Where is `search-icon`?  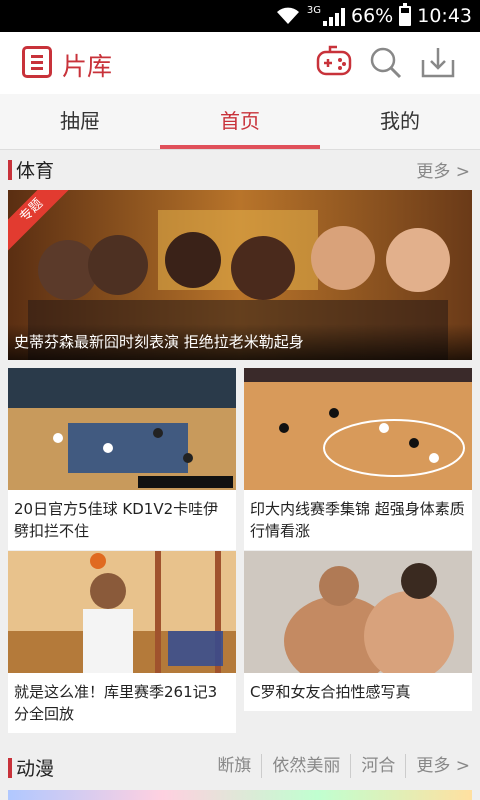 search-icon is located at coordinates (386, 63).